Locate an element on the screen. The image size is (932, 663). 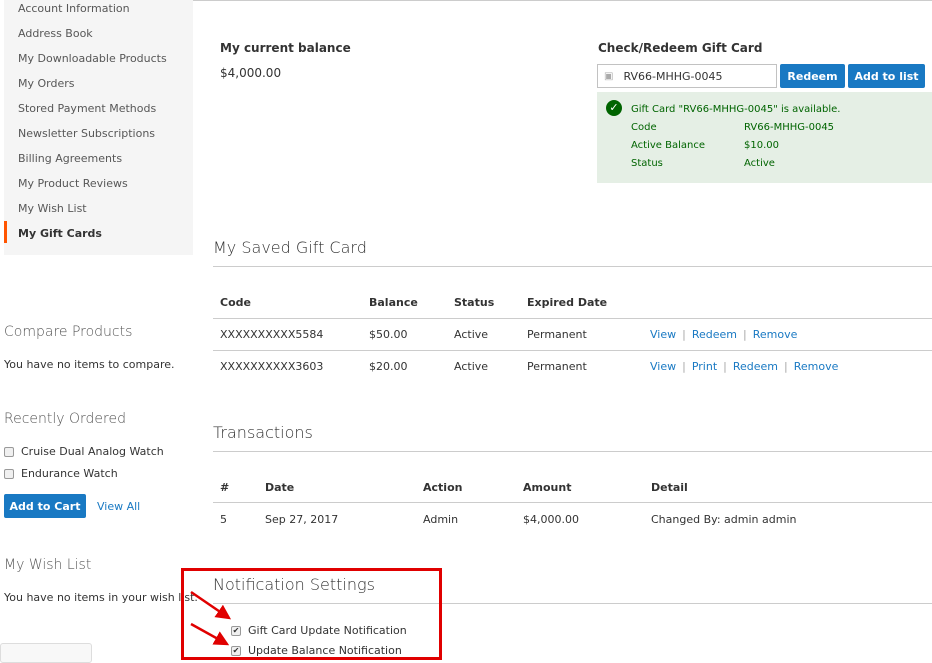
check-title: Check/Redeem Gift Card is located at coordinates (680, 48).